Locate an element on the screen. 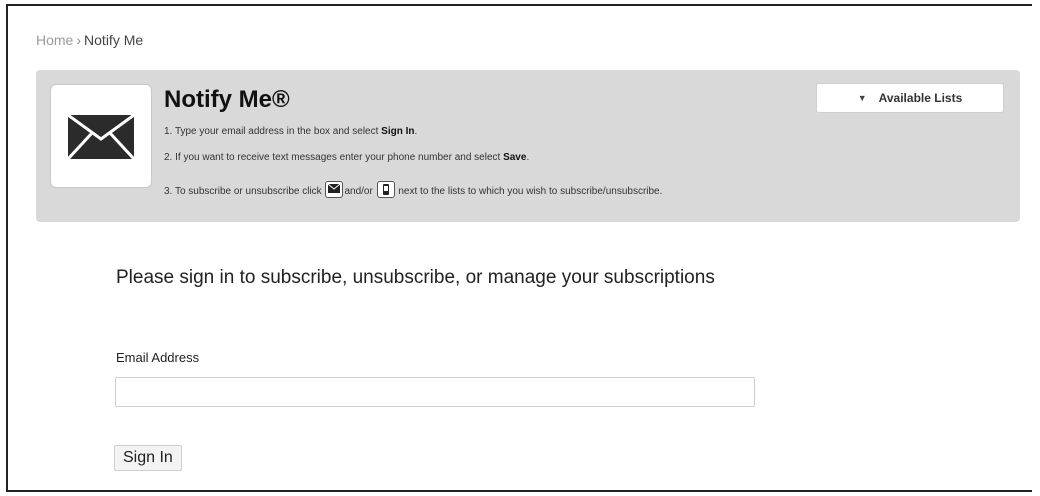  breadcrumb: Home › Notify Me is located at coordinates (89, 40).